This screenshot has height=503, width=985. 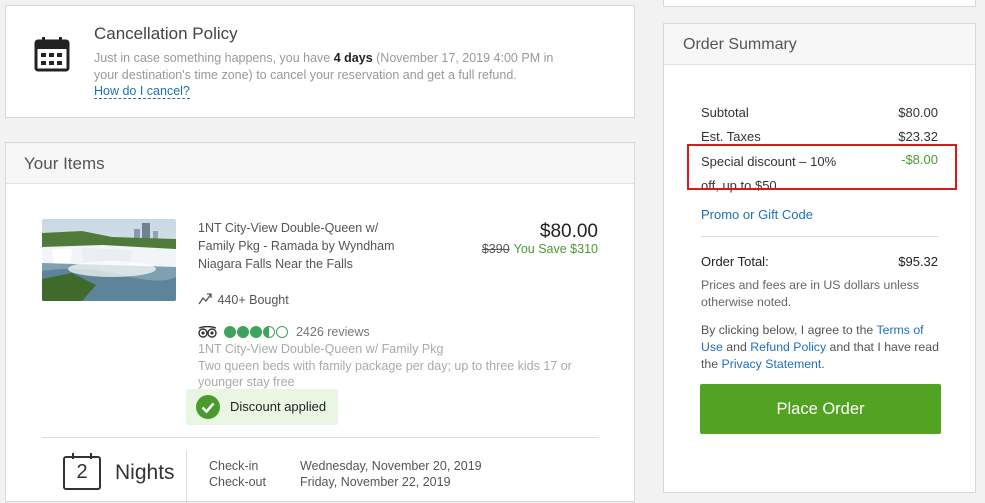 I want to click on checkin-date: Wednesday, November 20, 2019, so click(x=391, y=466).